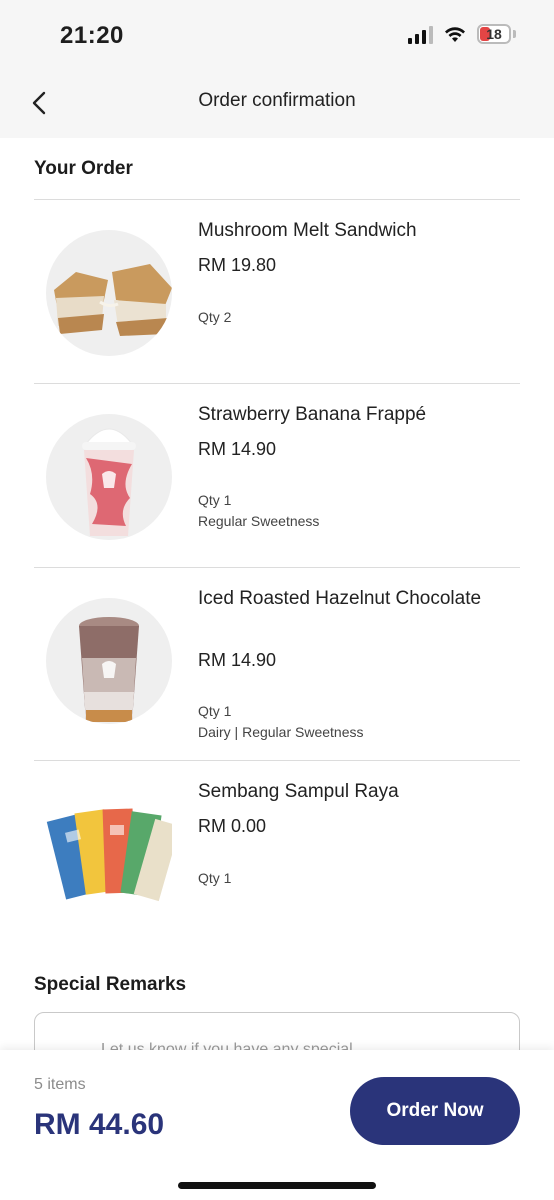 The image size is (554, 1200). I want to click on checkout-bar: 5 items RM 44.60 Order Now, so click(277, 1125).